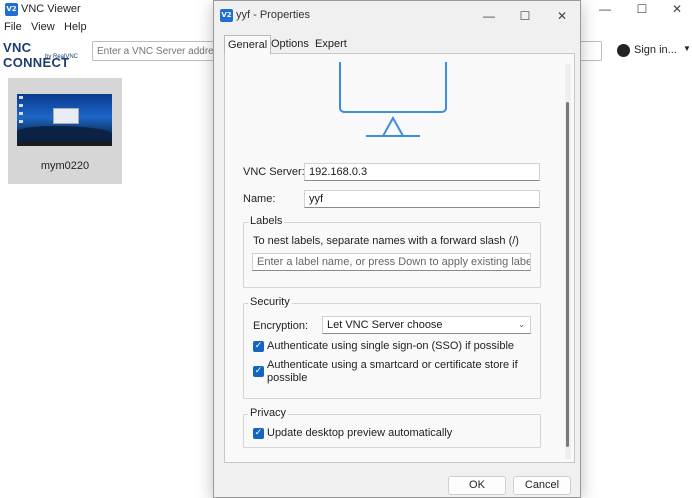  What do you see at coordinates (65, 166) in the screenshot?
I see `connection-name: mym0220` at bounding box center [65, 166].